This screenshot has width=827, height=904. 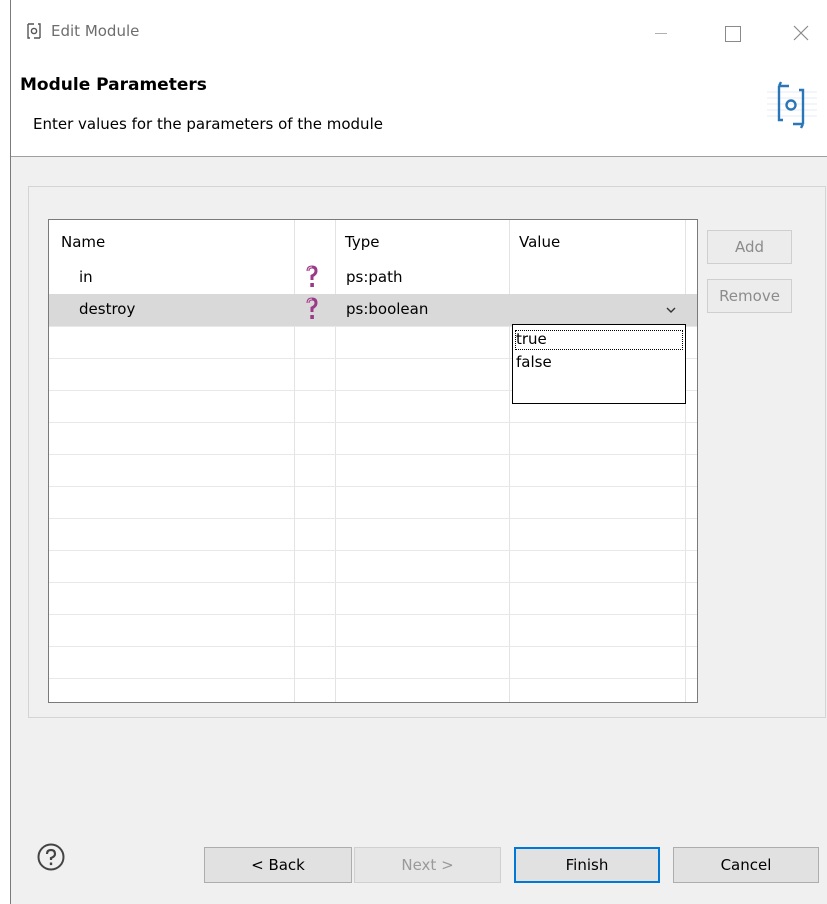 I want to click on param-name: destroy, so click(x=107, y=309).